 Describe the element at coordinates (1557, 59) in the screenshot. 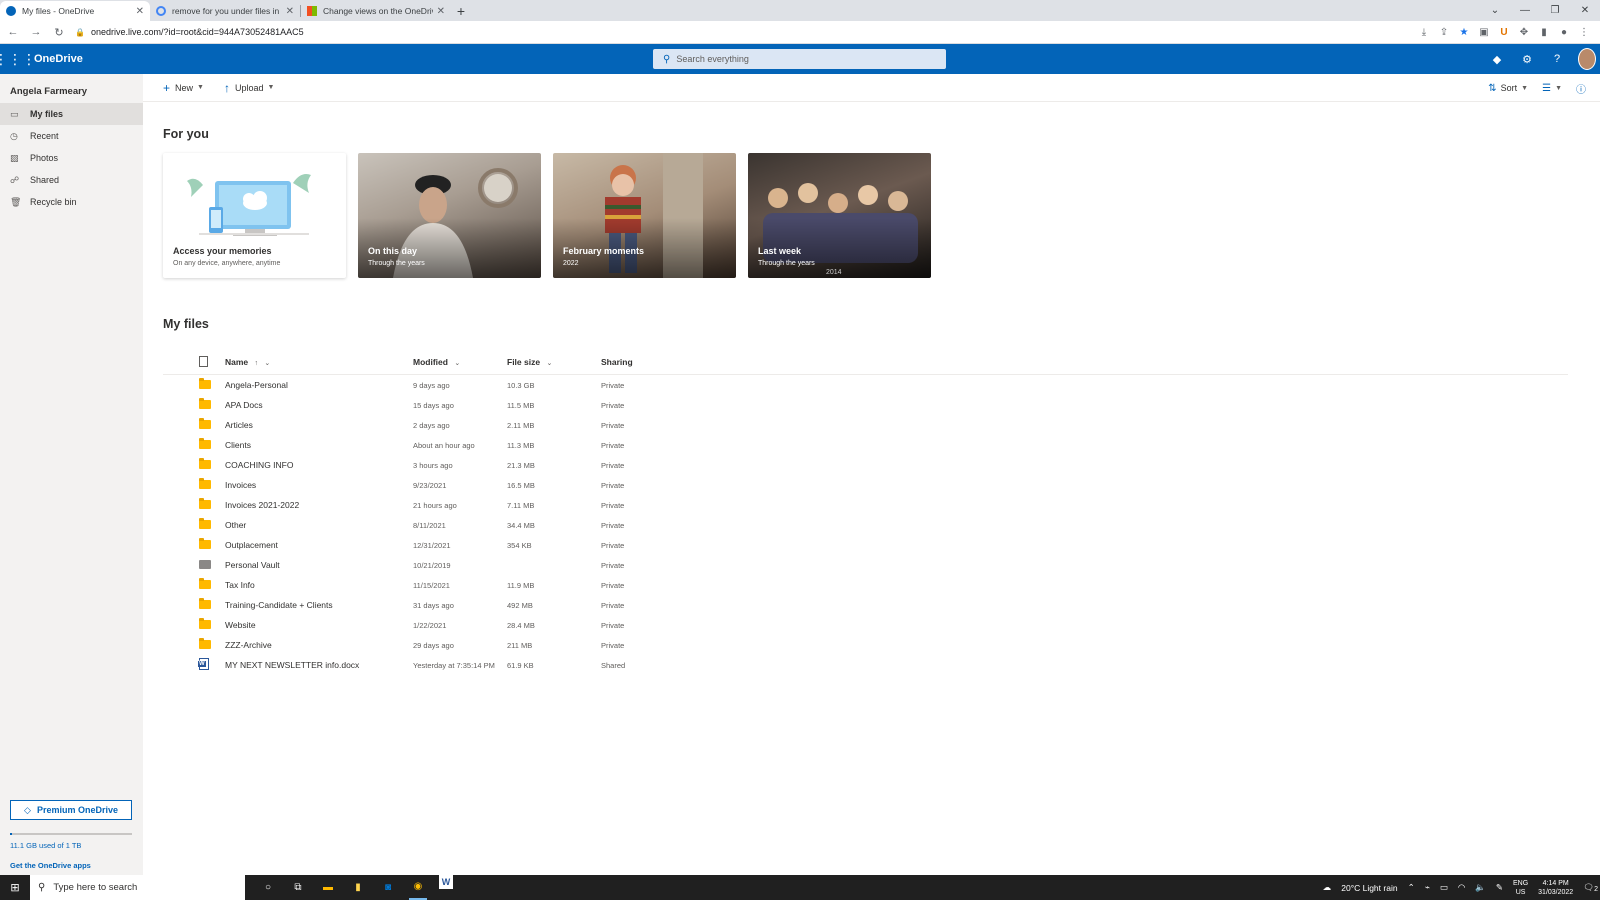

I see `help-icon: ?` at that location.